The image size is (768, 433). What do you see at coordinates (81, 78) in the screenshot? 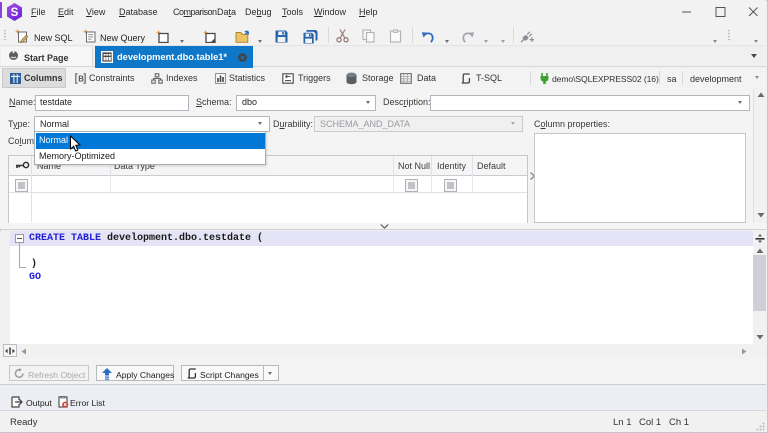
I see `svg-text: B` at bounding box center [81, 78].